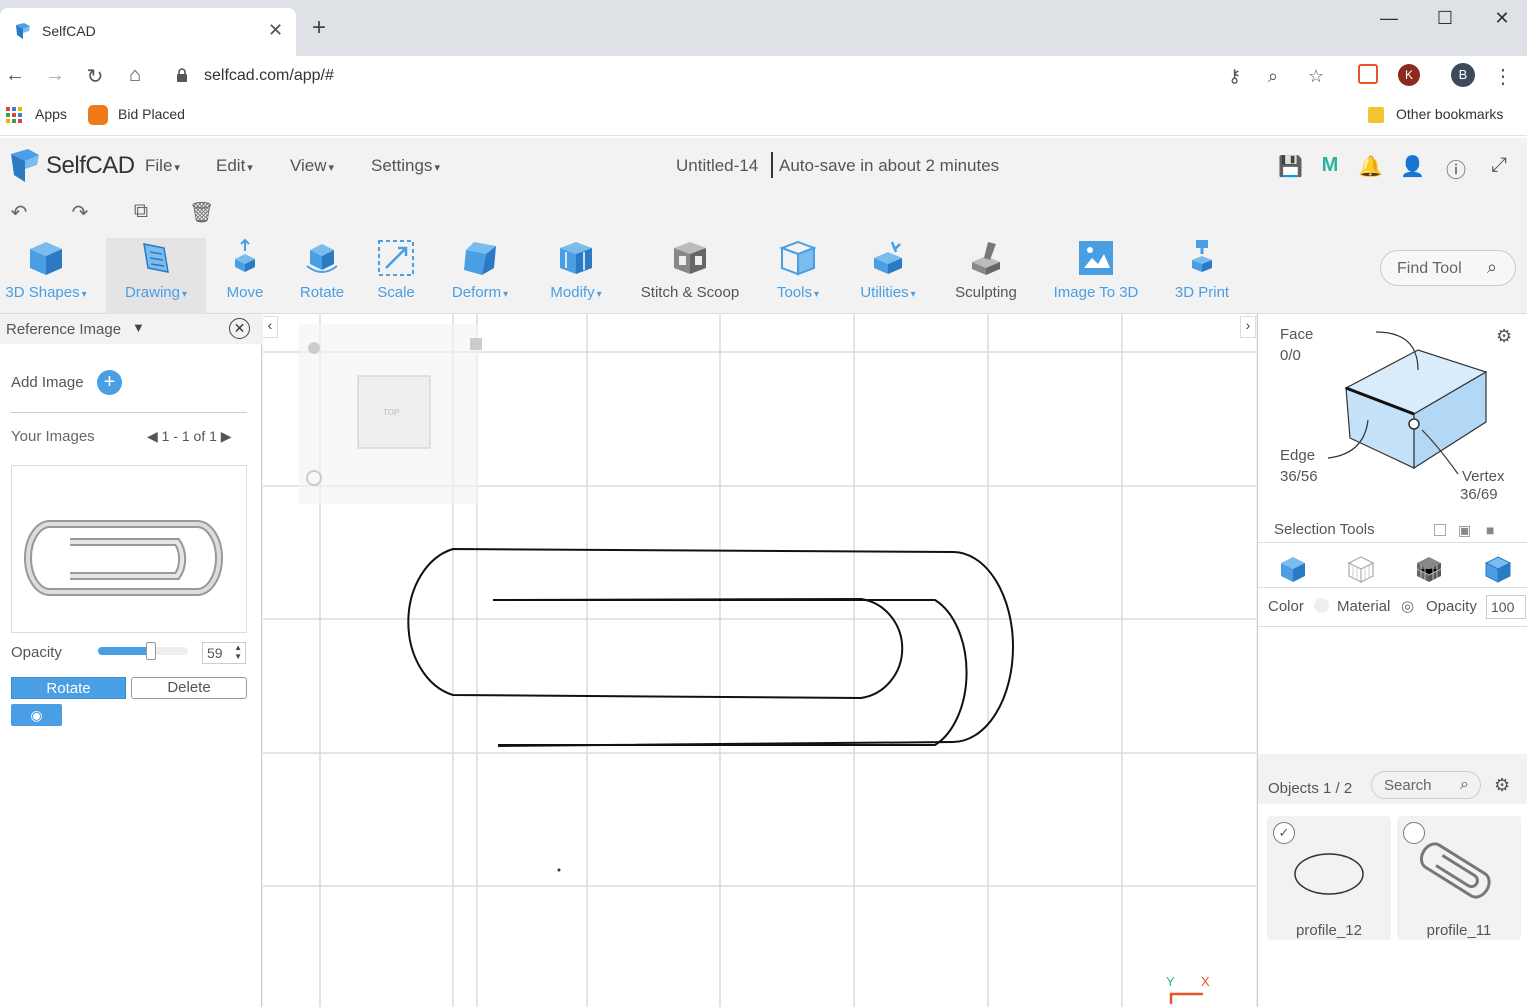 The image size is (1527, 1007). What do you see at coordinates (1234, 76) in the screenshot?
I see `key-icon: ⚷` at bounding box center [1234, 76].